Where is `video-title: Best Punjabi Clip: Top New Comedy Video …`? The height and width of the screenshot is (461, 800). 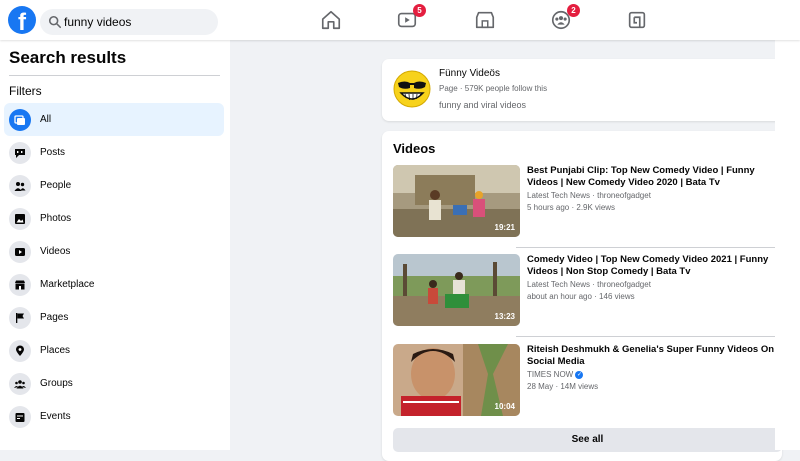
video-title: Best Punjabi Clip: Top New Comedy Video … is located at coordinates (657, 177).